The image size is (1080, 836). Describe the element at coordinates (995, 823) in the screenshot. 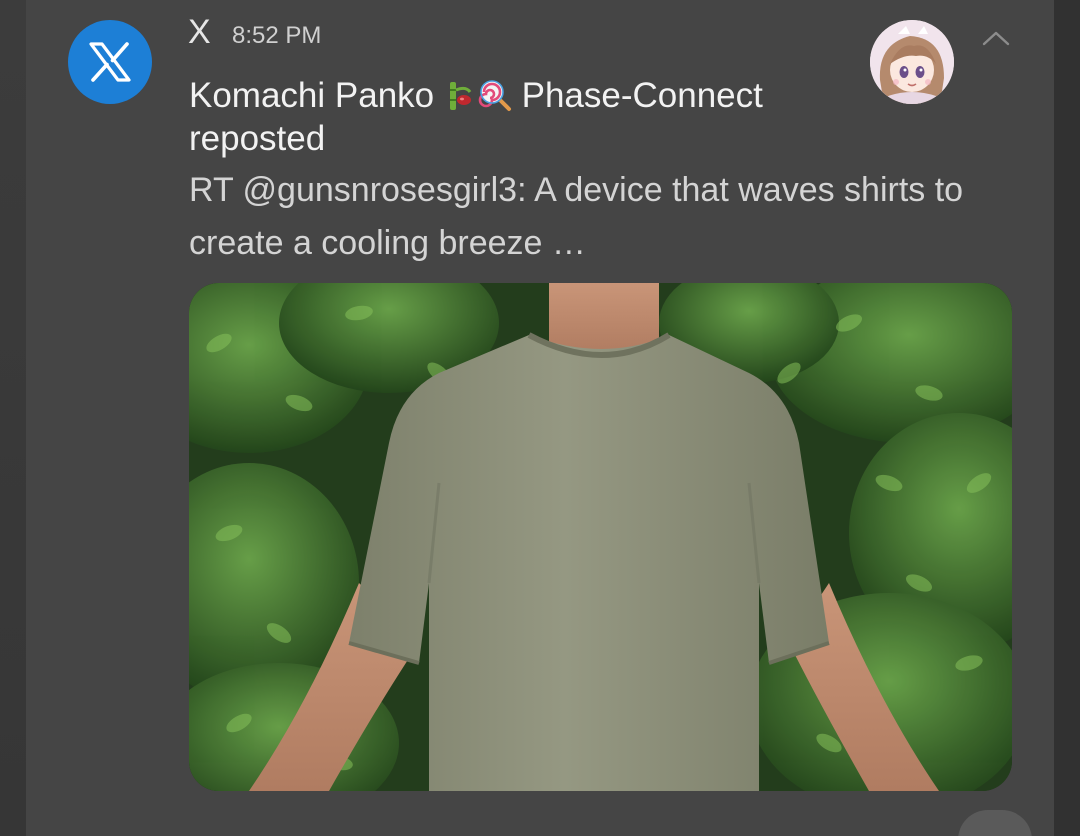

I see `reply-button` at that location.